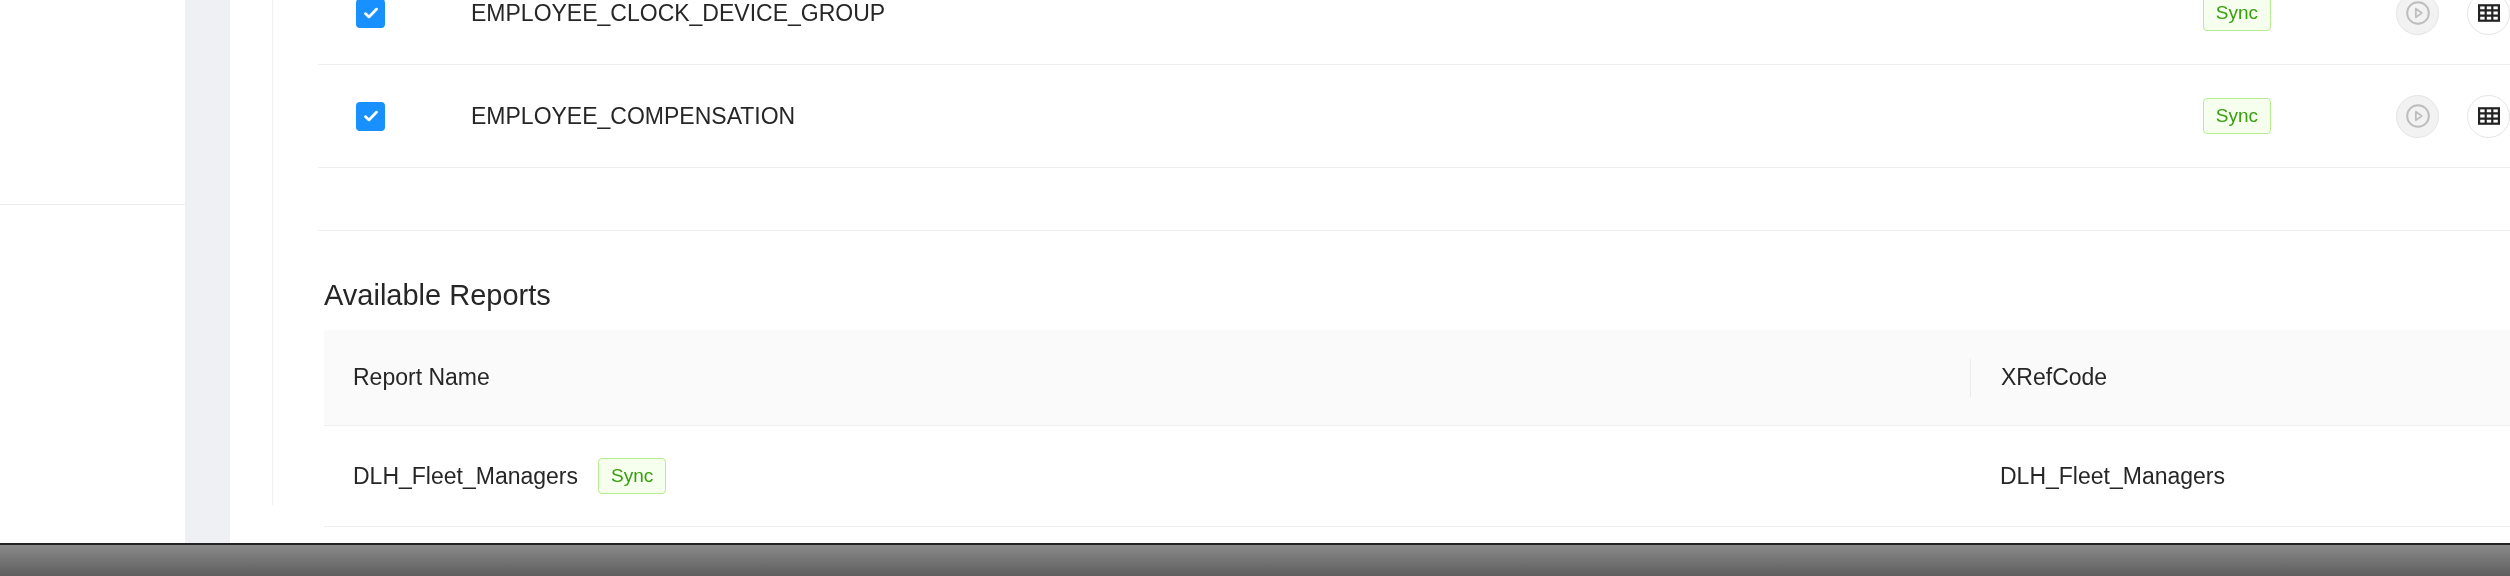 The height and width of the screenshot is (576, 2510). Describe the element at coordinates (634, 116) in the screenshot. I see `entity-name: EMPLOYEE_COMPENSATION` at that location.